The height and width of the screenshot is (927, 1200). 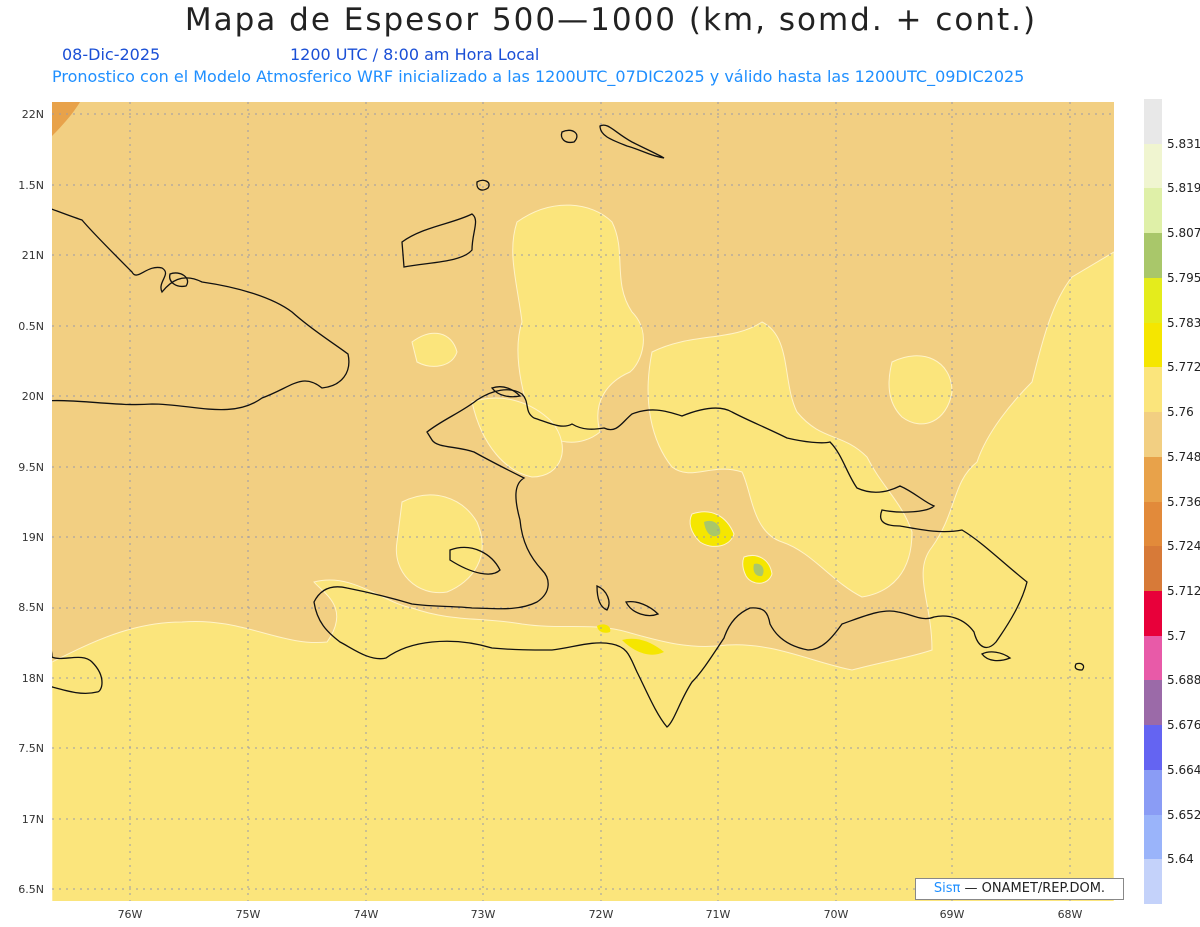 I want to click on colorbar-label: 5.736, so click(x=1183, y=501).